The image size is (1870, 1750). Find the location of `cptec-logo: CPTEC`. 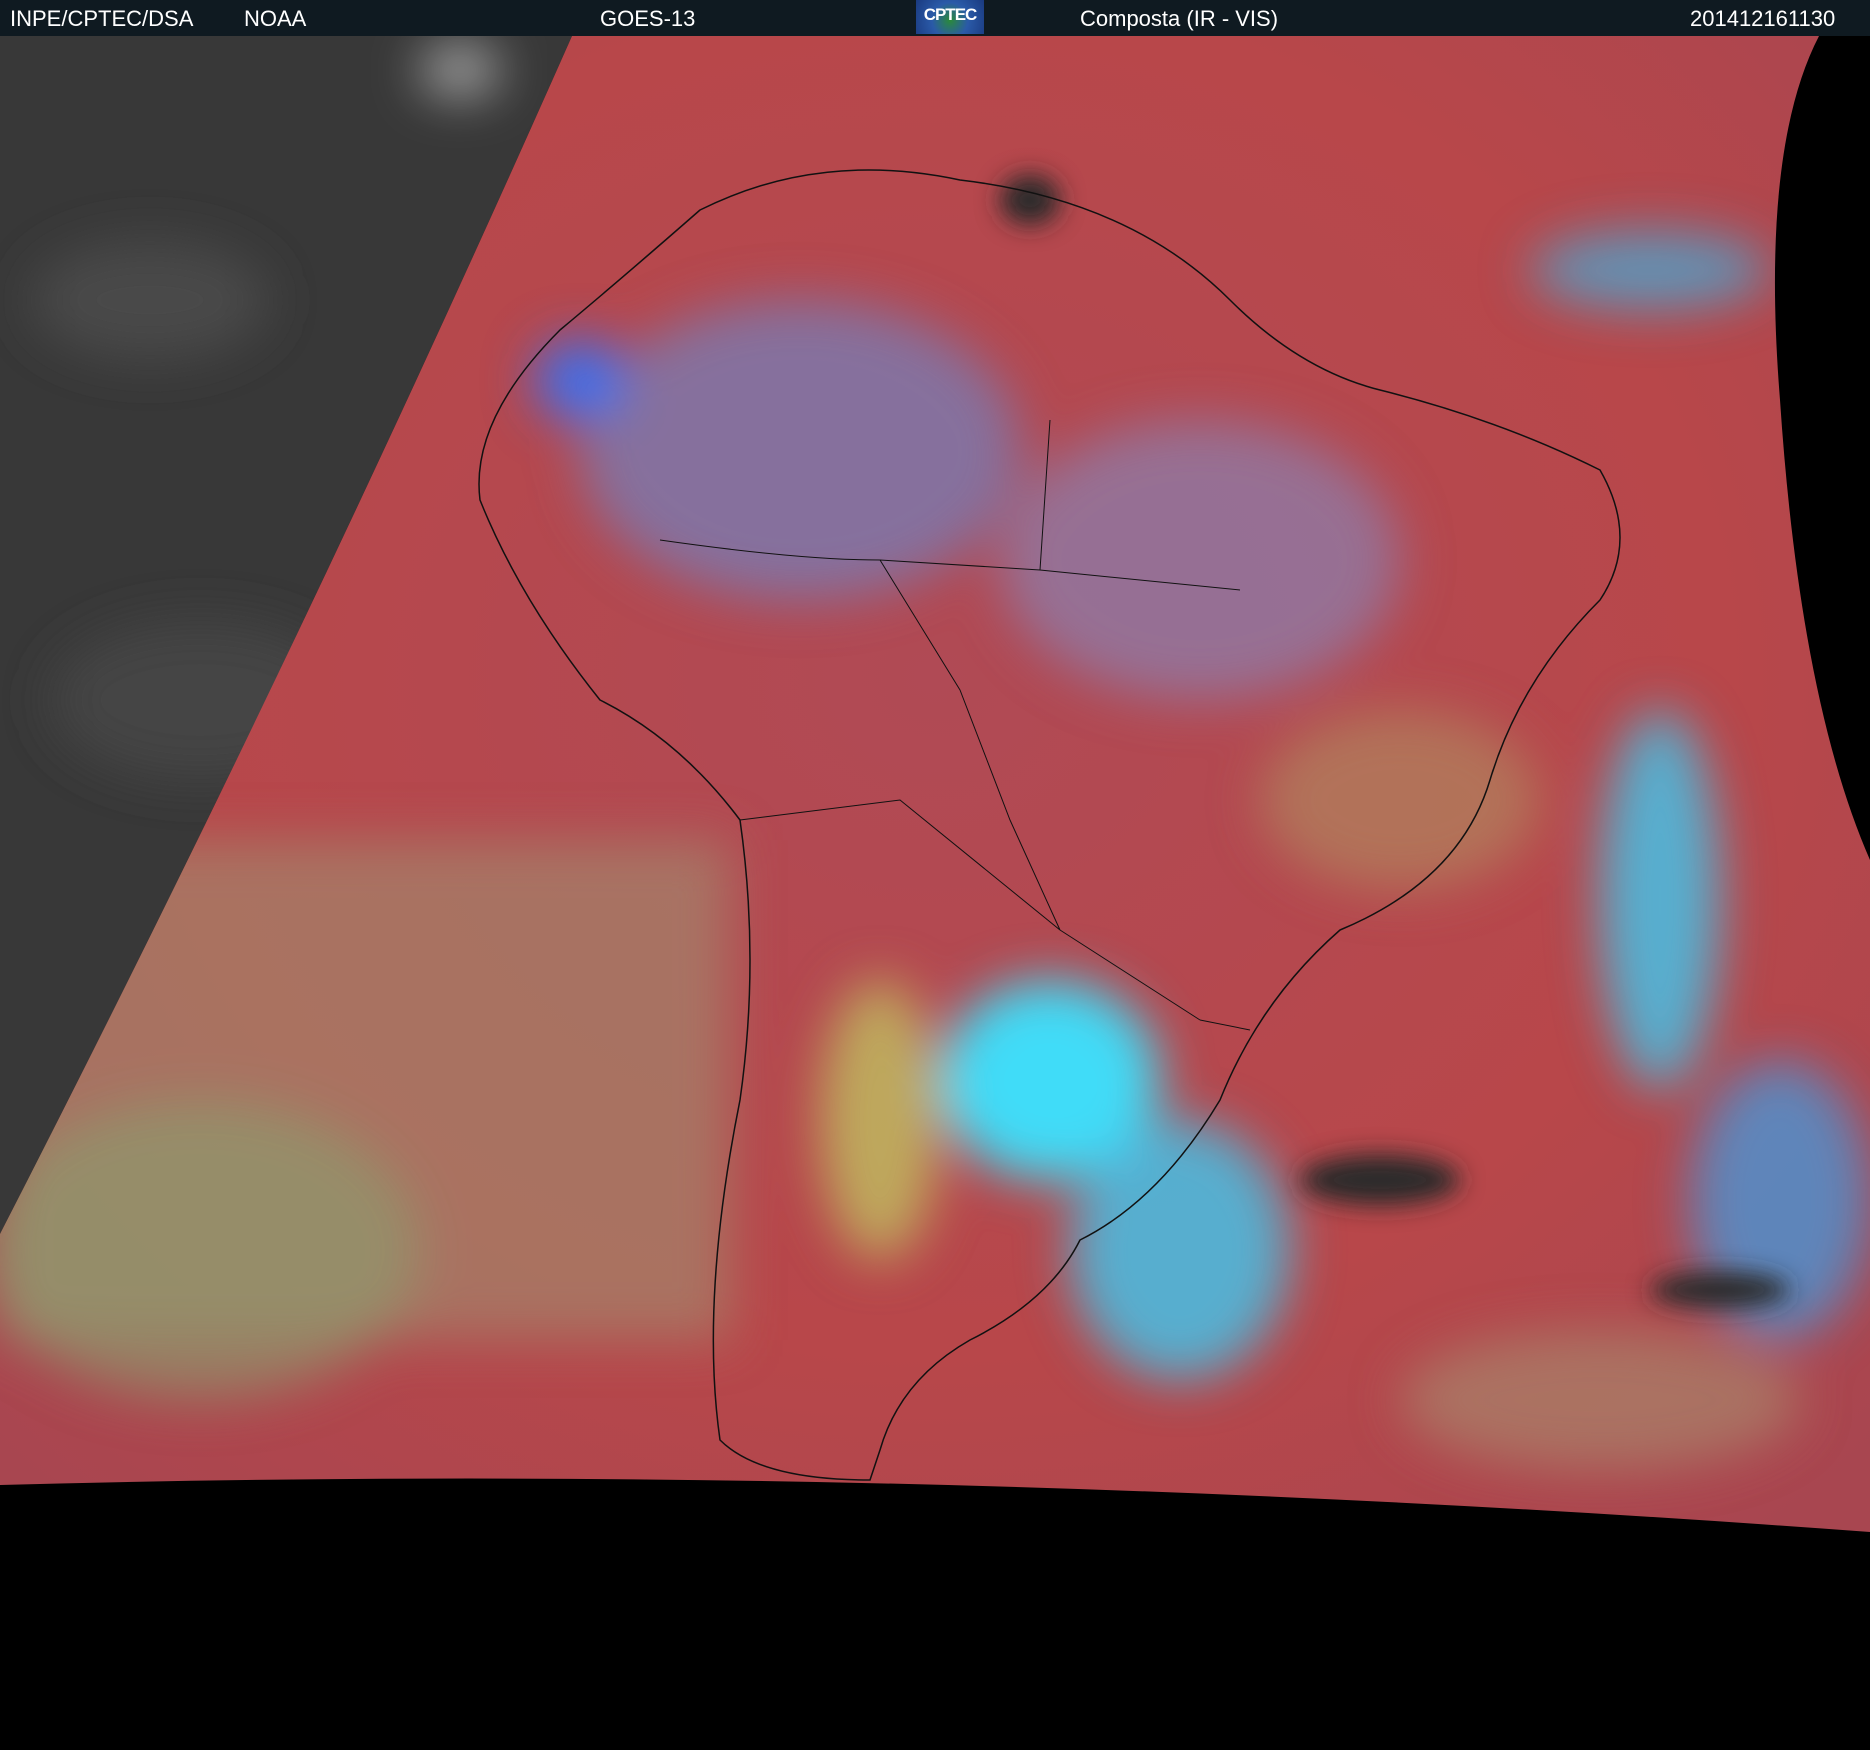

cptec-logo: CPTEC is located at coordinates (950, 17).